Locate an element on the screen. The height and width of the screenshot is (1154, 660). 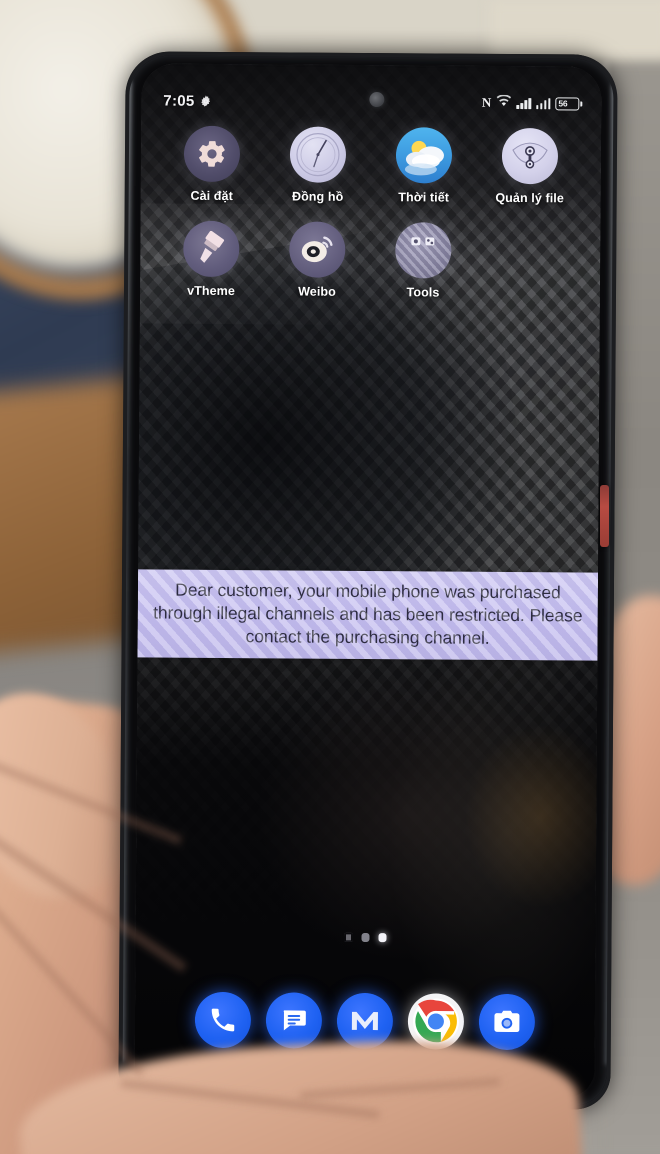
app-tools: Tools is located at coordinates (423, 261).